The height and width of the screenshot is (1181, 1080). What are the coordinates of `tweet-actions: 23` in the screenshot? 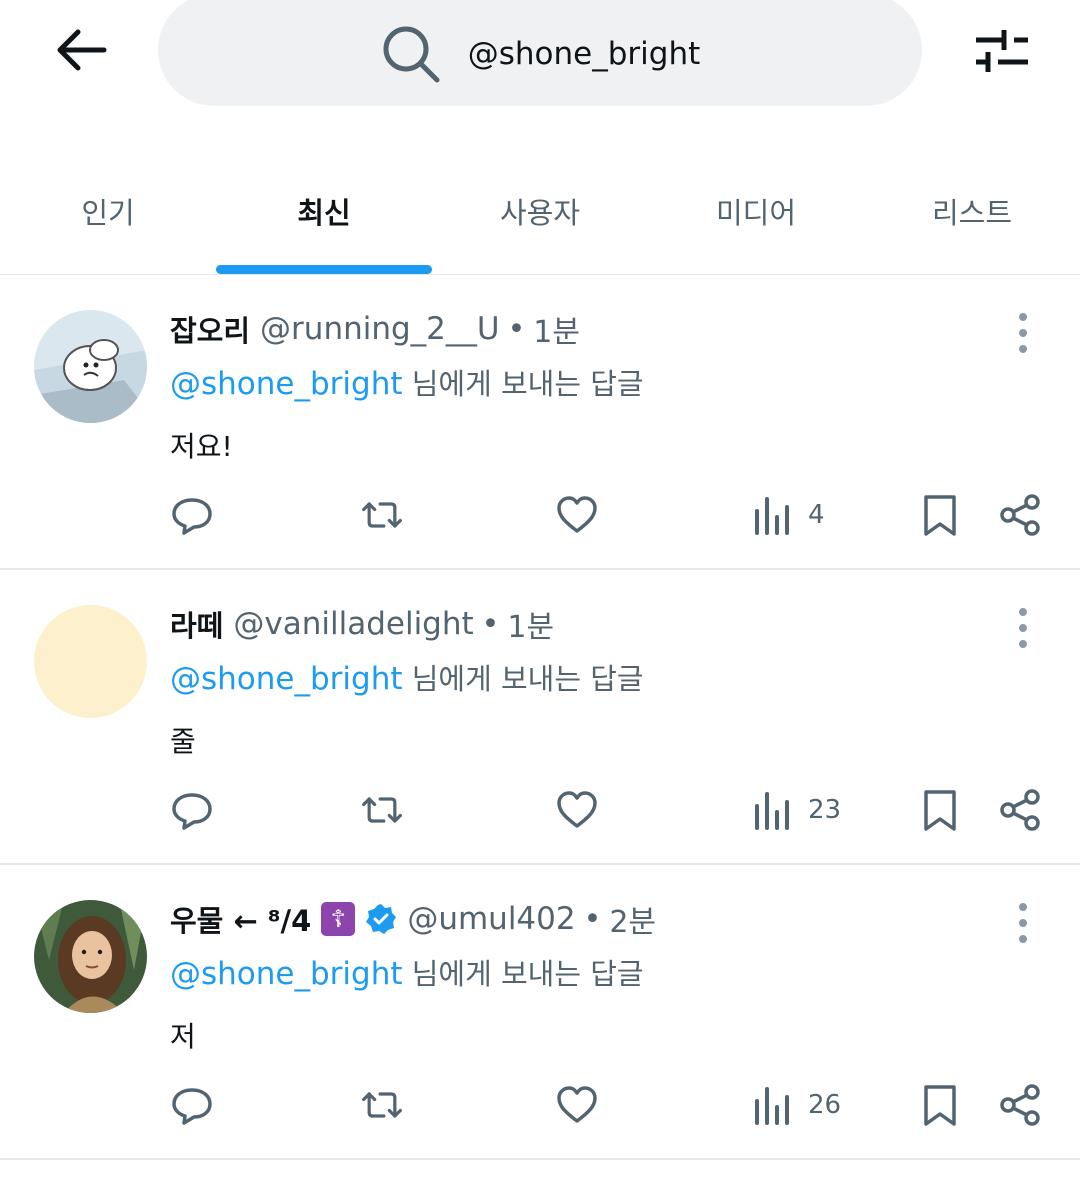 It's located at (540, 810).